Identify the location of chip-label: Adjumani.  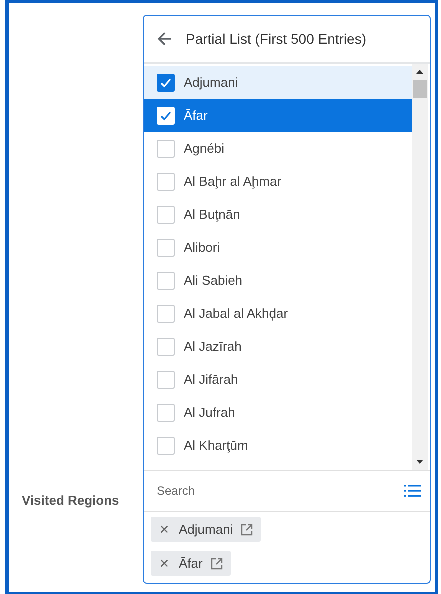
(206, 529).